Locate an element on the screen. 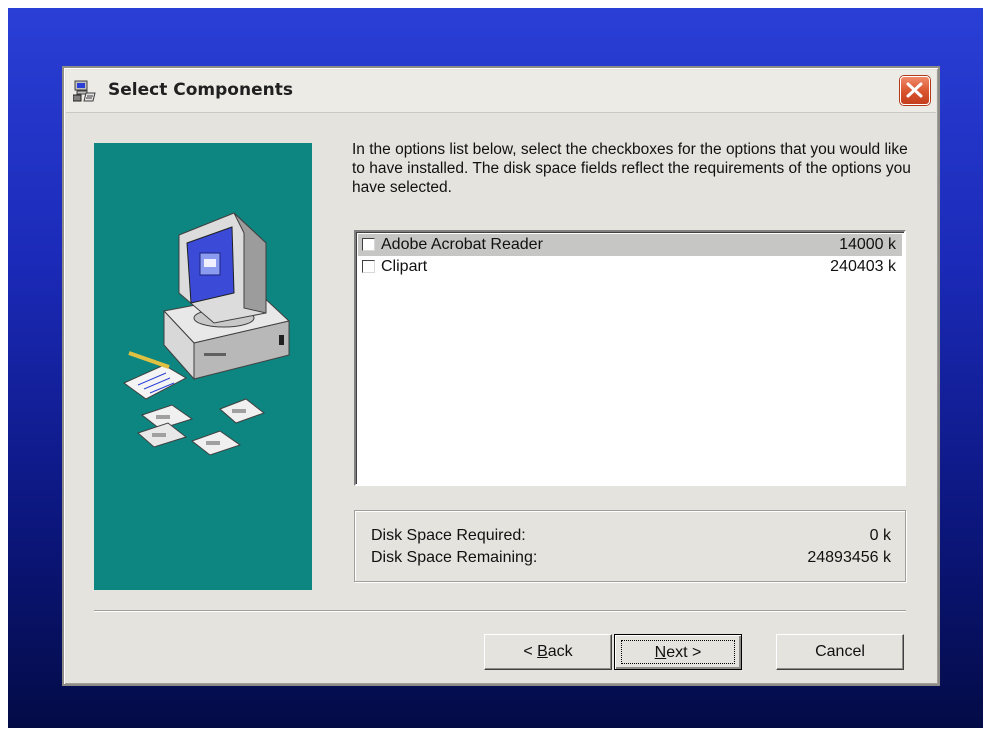 Image resolution: width=983 pixels, height=730 pixels. setup-illustration-panel is located at coordinates (203, 366).